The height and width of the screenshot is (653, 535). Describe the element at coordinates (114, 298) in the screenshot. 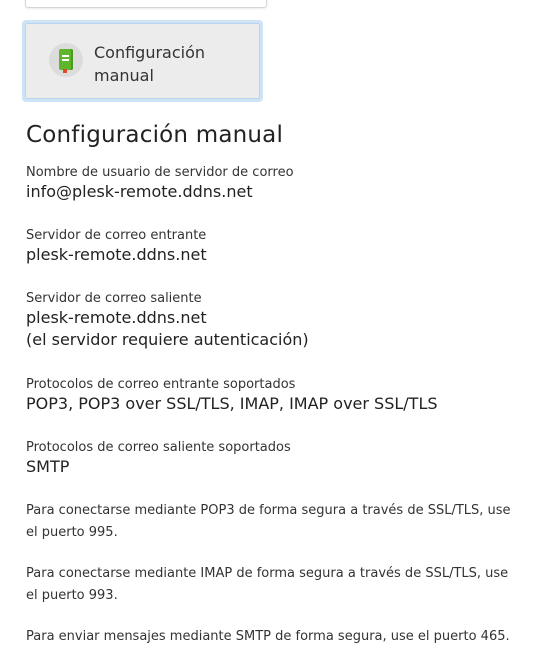

I see `field-label: Servidor de correo saliente` at that location.